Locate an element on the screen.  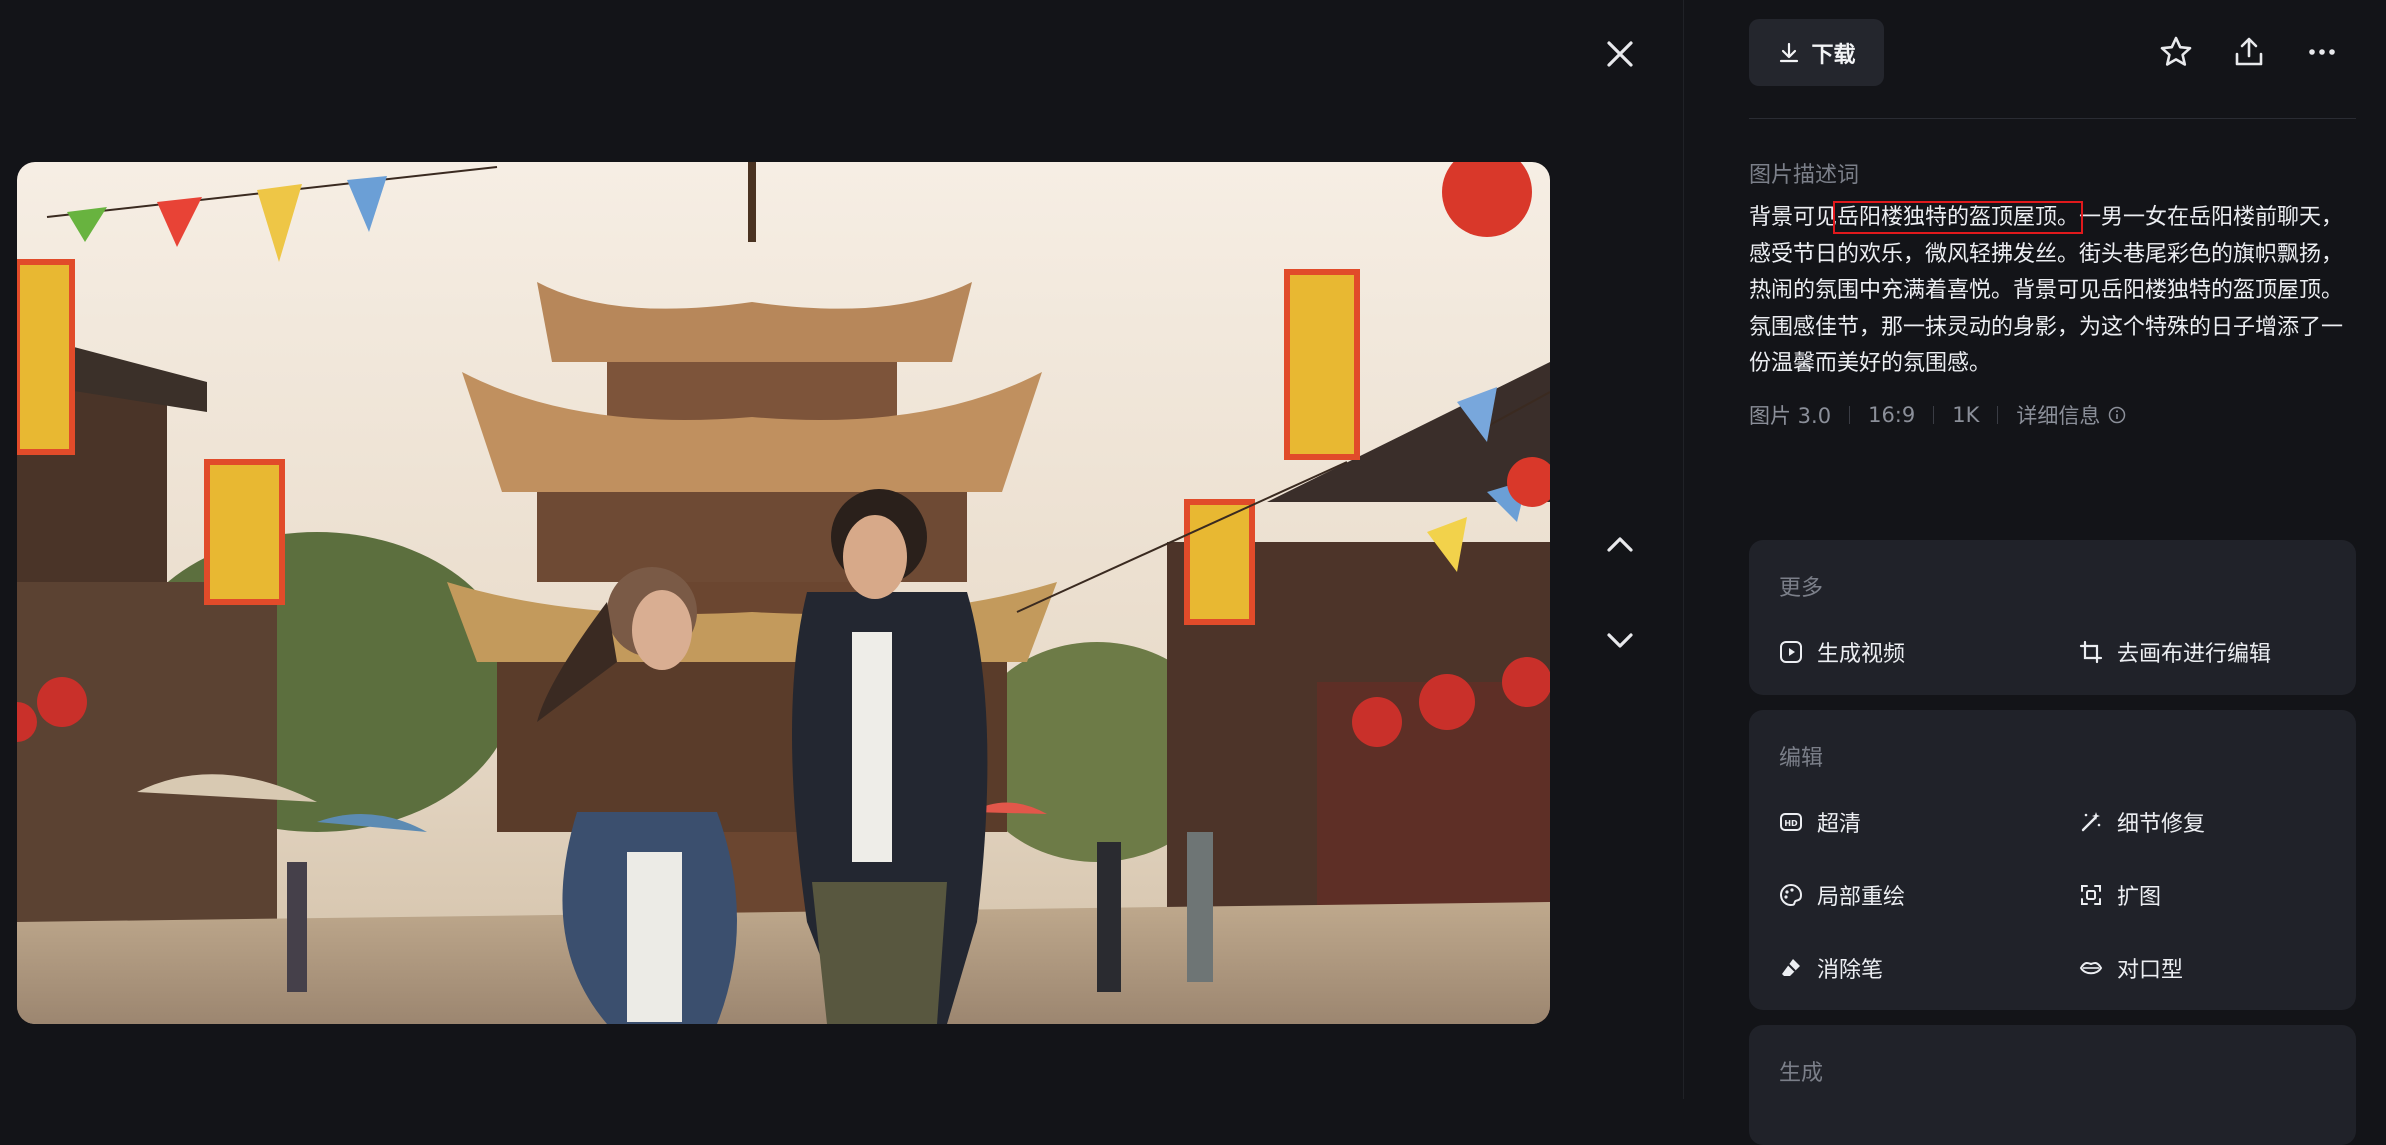
canvas-edit-label: 去画布进行编辑 is located at coordinates (2194, 654).